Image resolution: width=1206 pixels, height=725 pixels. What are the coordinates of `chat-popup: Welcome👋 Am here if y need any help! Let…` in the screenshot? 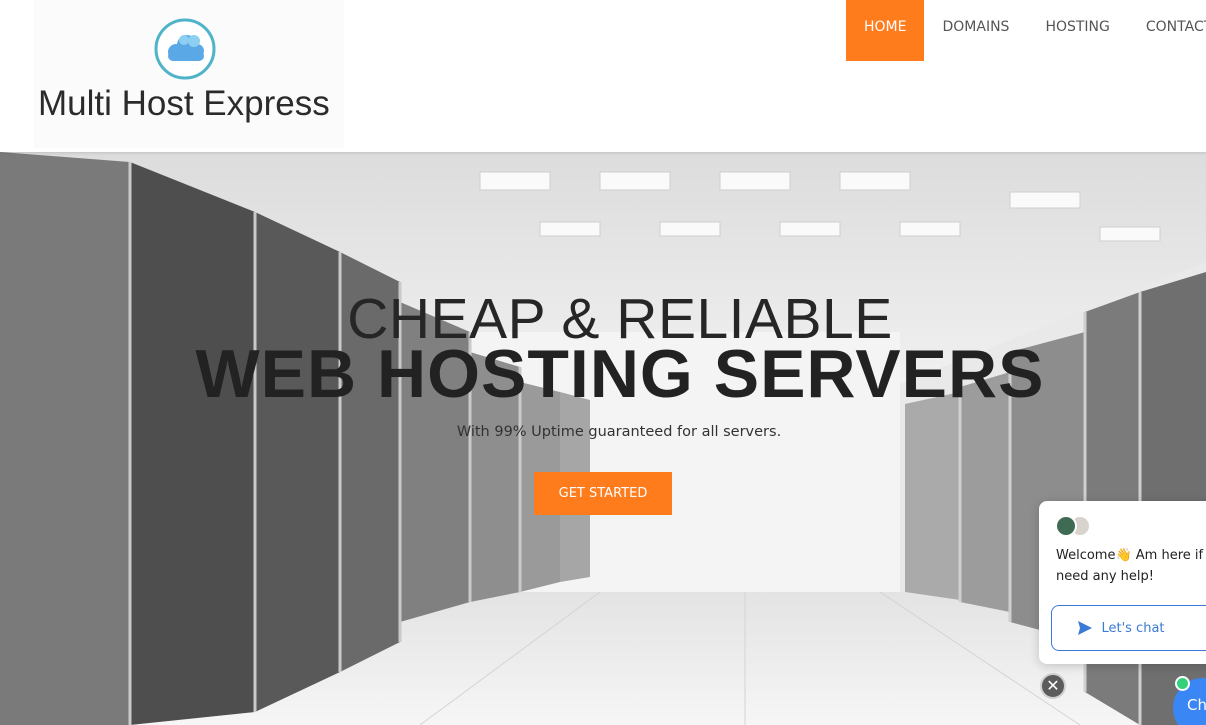 It's located at (1122, 582).